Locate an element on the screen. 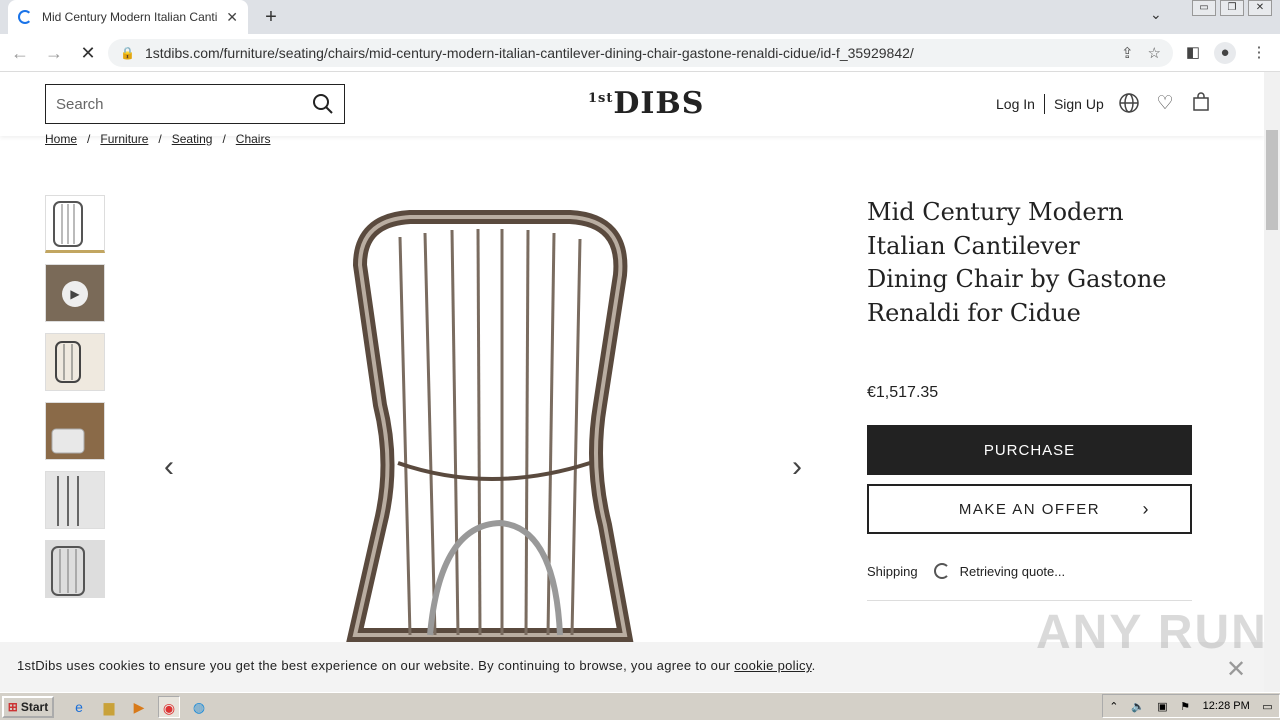 Image resolution: width=1280 pixels, height=720 pixels. shipping-label: Shipping is located at coordinates (892, 571).